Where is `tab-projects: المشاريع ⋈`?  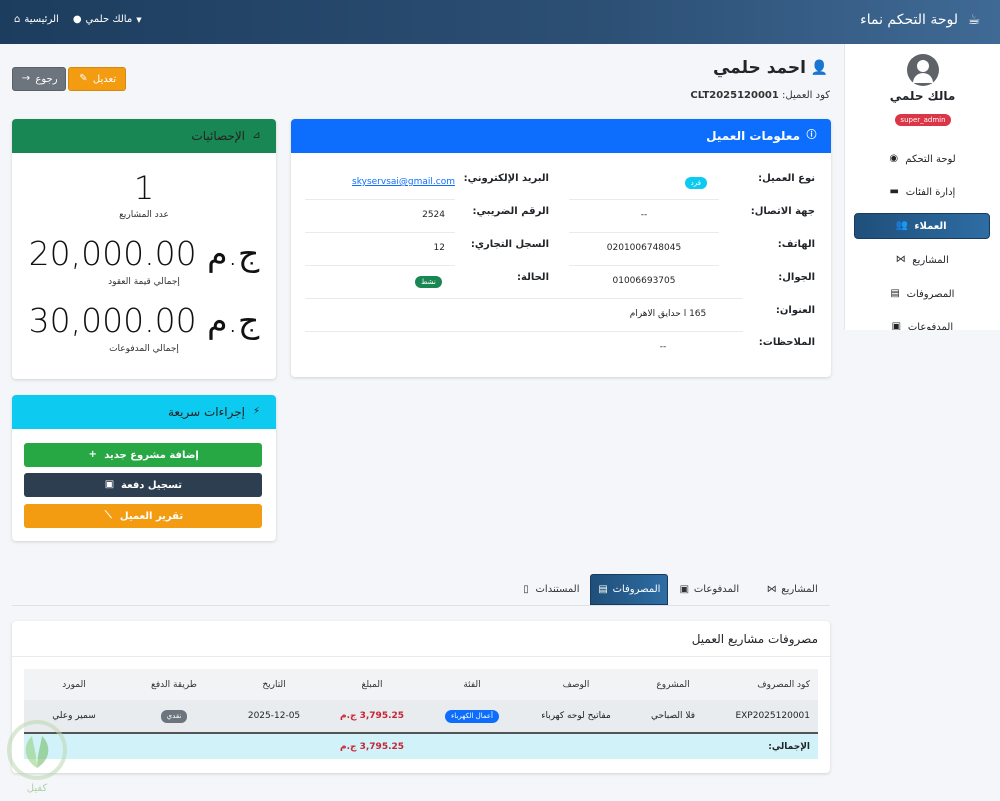
tab-projects: المشاريع ⋈ is located at coordinates (792, 589).